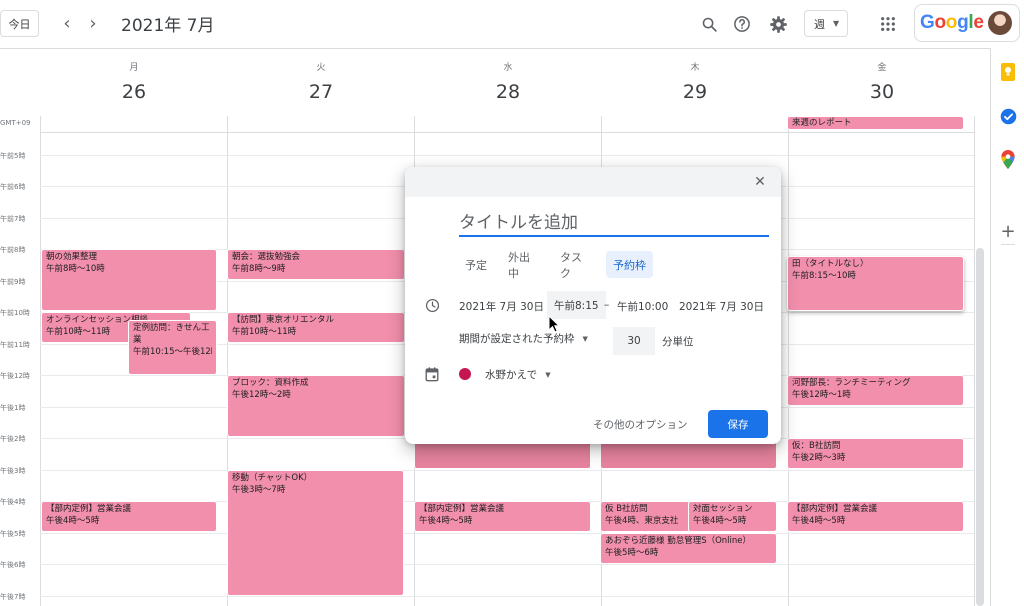  What do you see at coordinates (168, 26) in the screenshot?
I see `month-title: 2021年 7月` at bounding box center [168, 26].